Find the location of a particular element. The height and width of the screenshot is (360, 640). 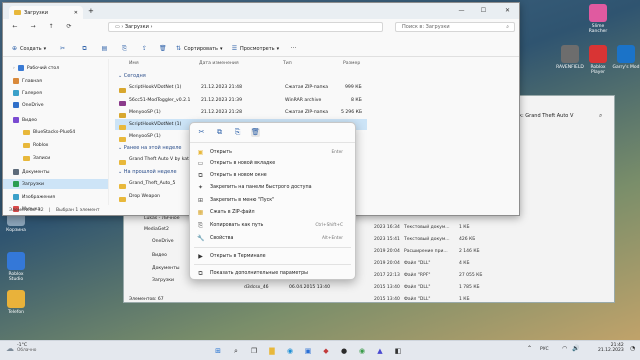

app-taskbar-icon: ● is located at coordinates (344, 351).